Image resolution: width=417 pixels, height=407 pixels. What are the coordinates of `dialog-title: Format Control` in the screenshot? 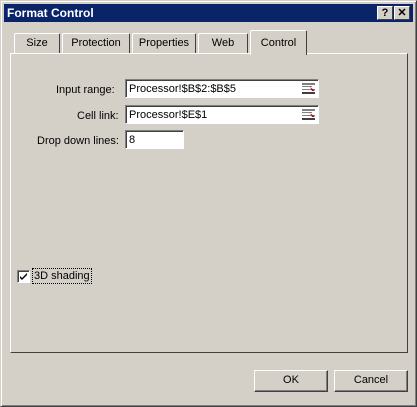 It's located at (50, 13).